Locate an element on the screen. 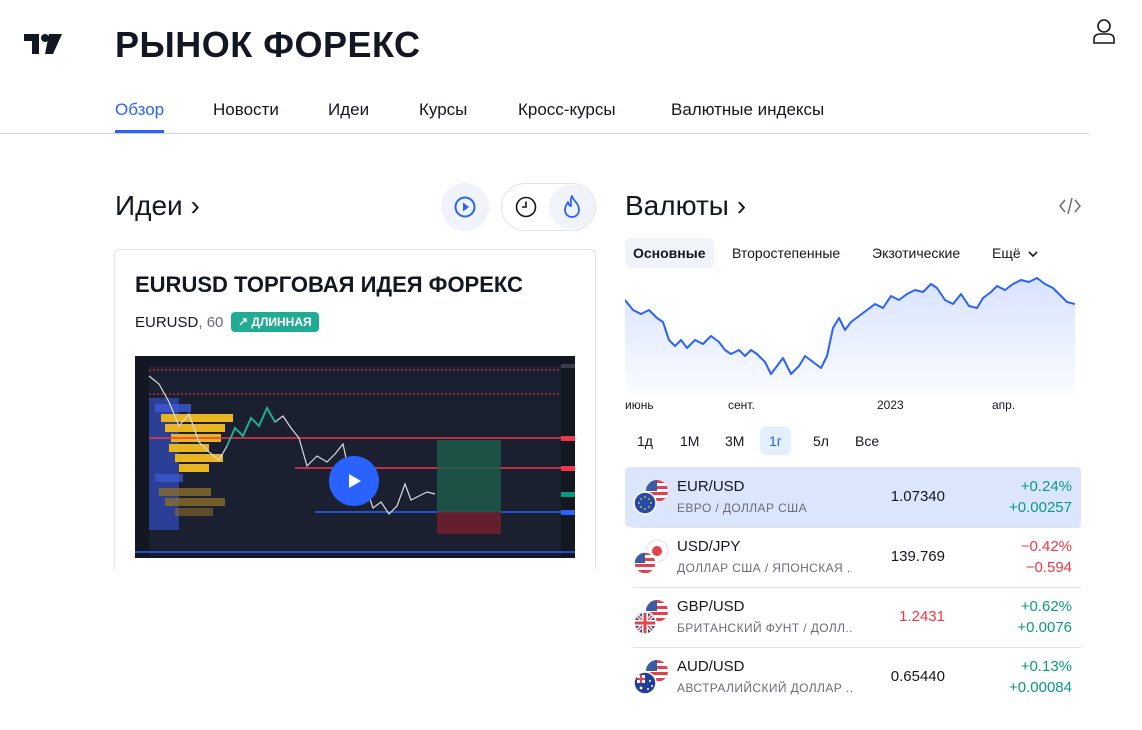 The image size is (1142, 730). pair-change-absolute: +0.00084 is located at coordinates (1040, 687).